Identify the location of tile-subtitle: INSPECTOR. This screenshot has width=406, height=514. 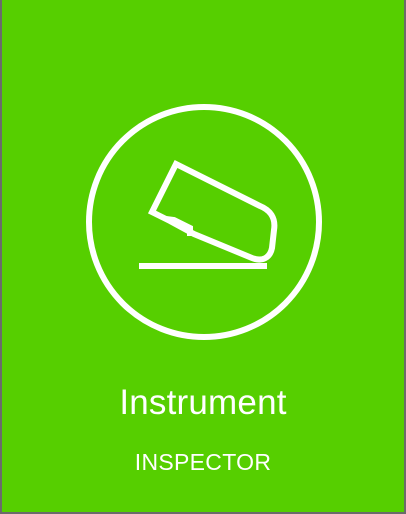
(203, 462).